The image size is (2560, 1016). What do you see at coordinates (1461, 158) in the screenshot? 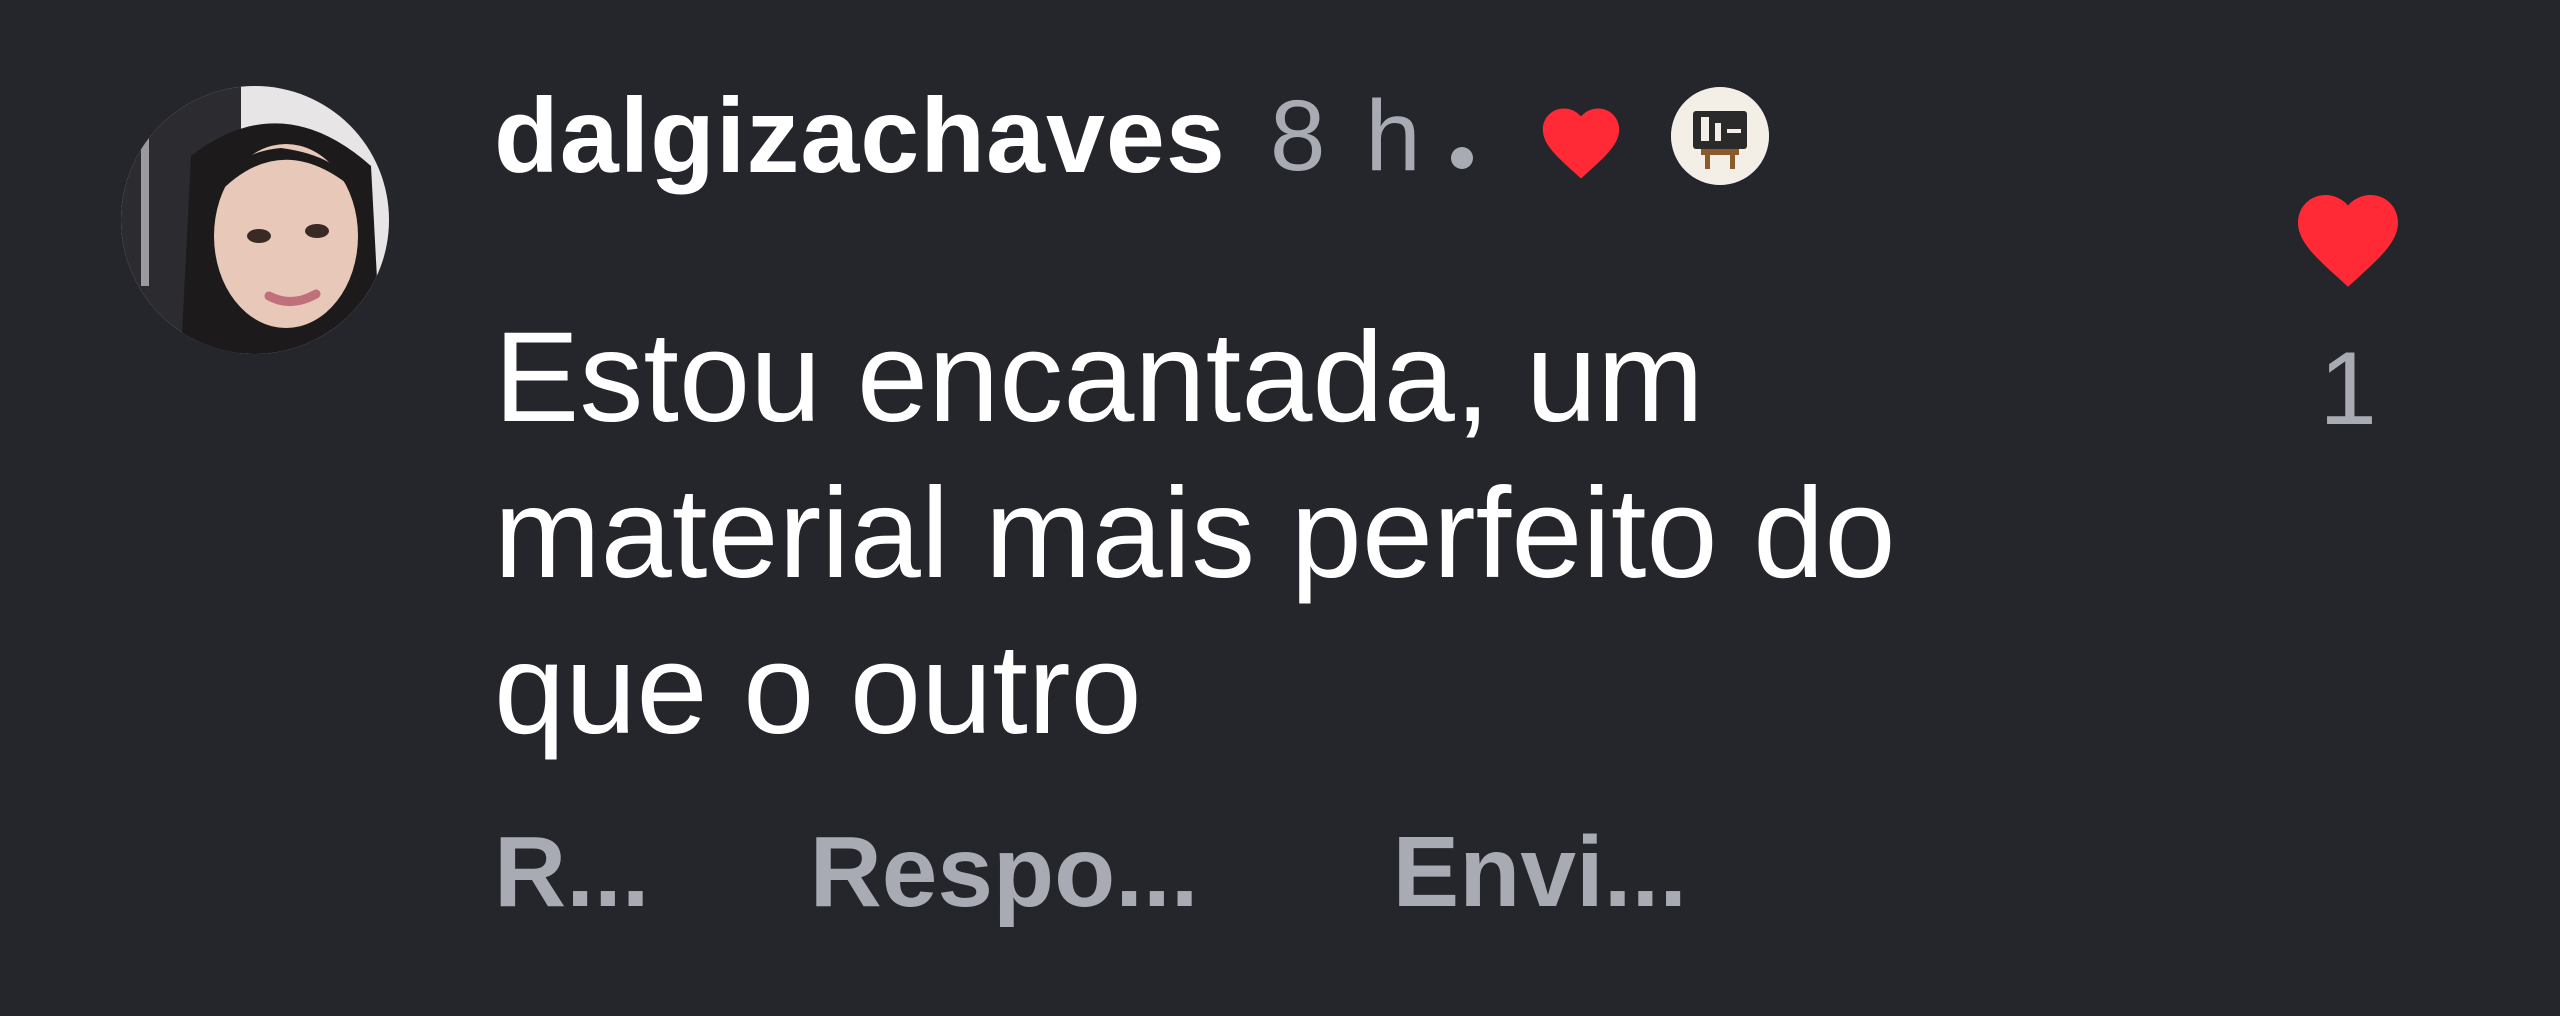
I see `separator-dot` at bounding box center [1461, 158].